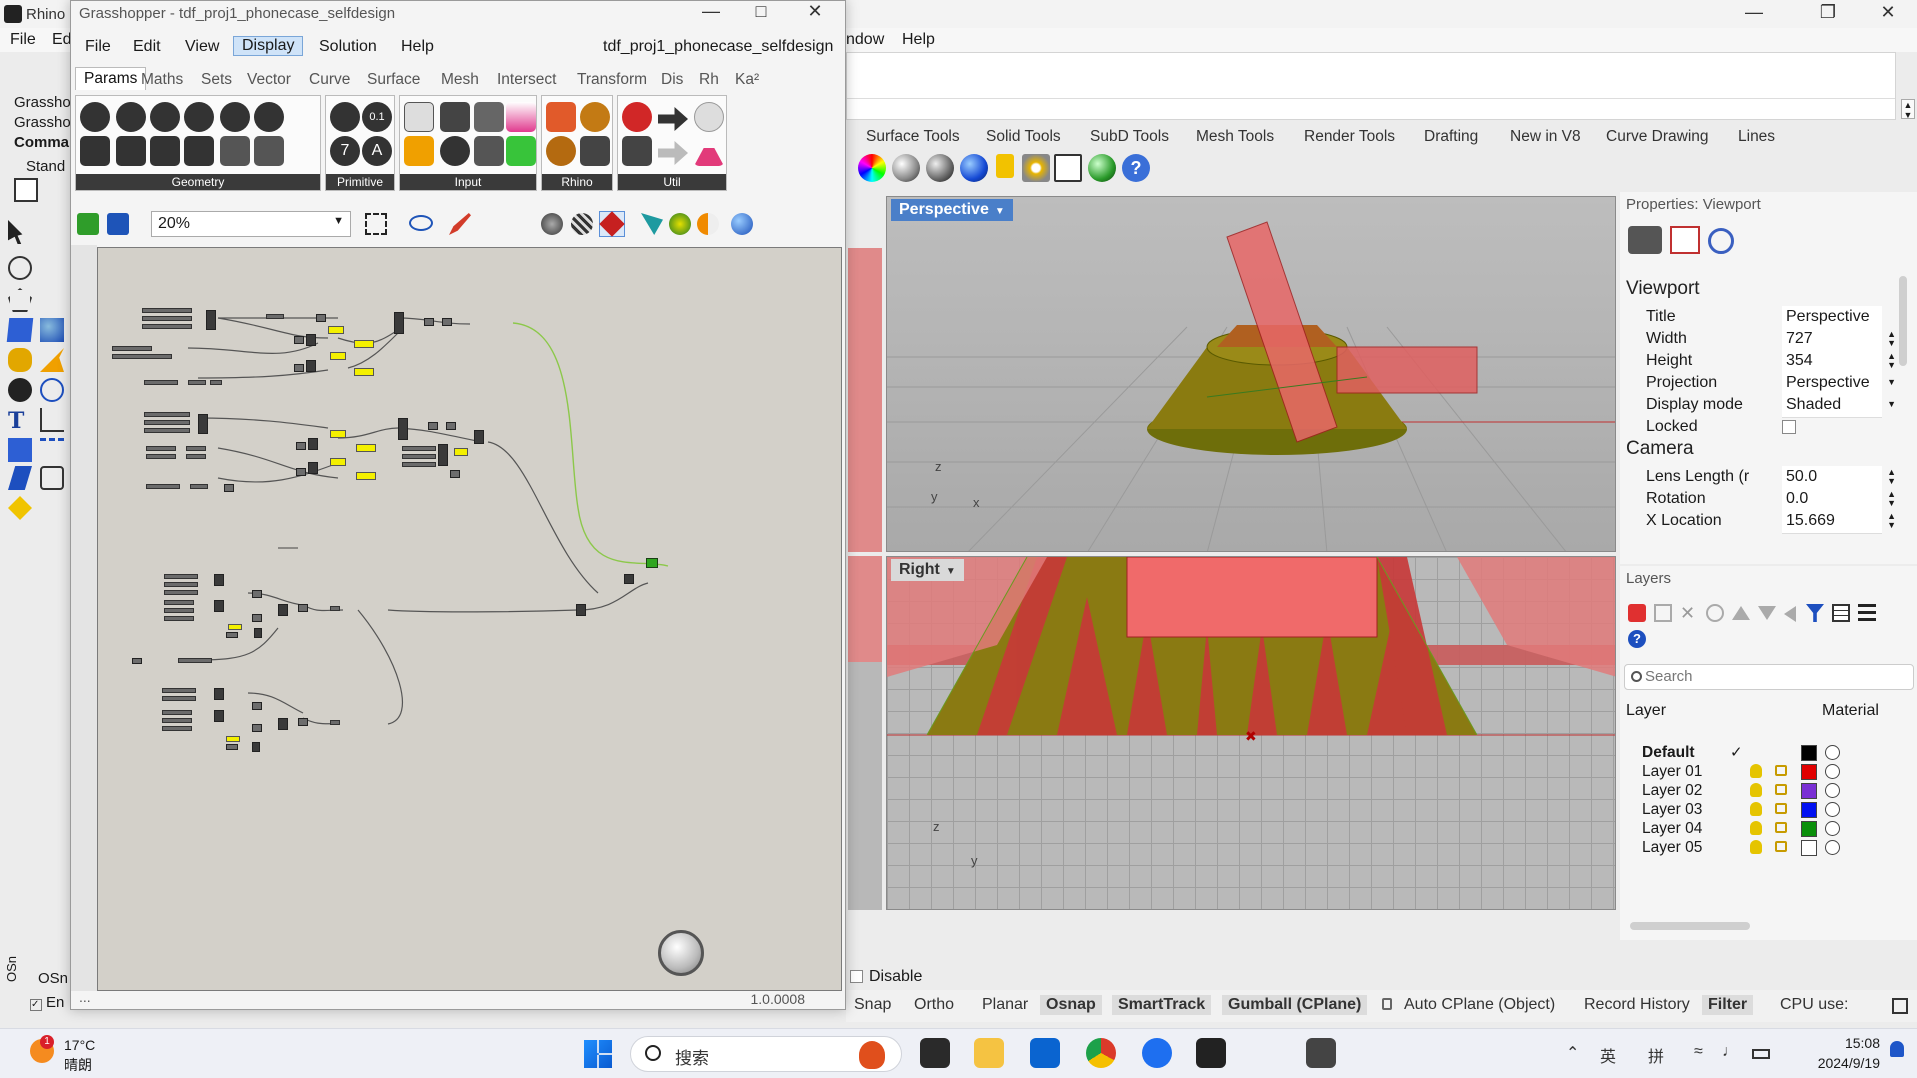  What do you see at coordinates (1888, 12) in the screenshot?
I see `close-icon: ✕` at bounding box center [1888, 12].